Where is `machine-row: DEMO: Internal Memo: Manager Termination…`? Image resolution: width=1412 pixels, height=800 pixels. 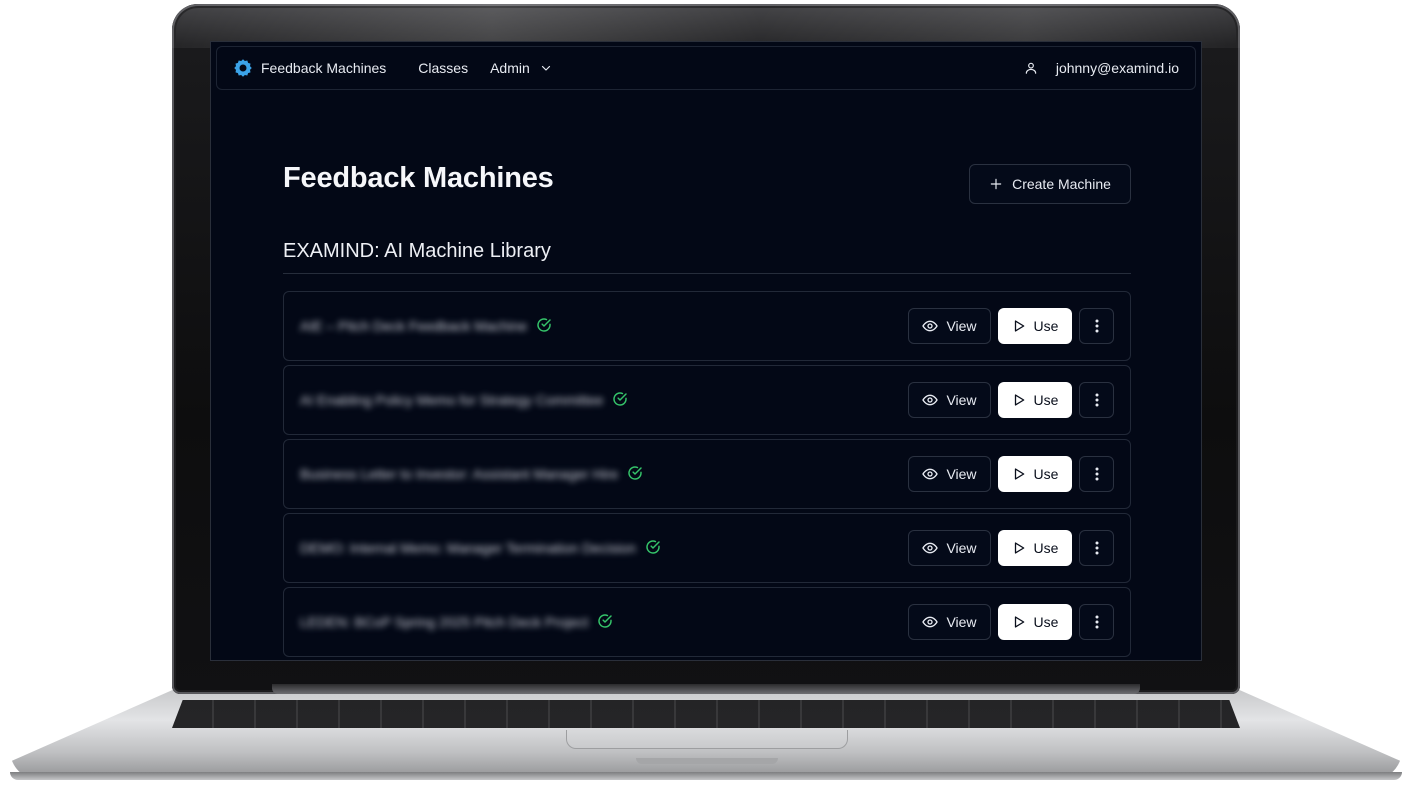
machine-row: DEMO: Internal Memo: Manager Termination… is located at coordinates (707, 548).